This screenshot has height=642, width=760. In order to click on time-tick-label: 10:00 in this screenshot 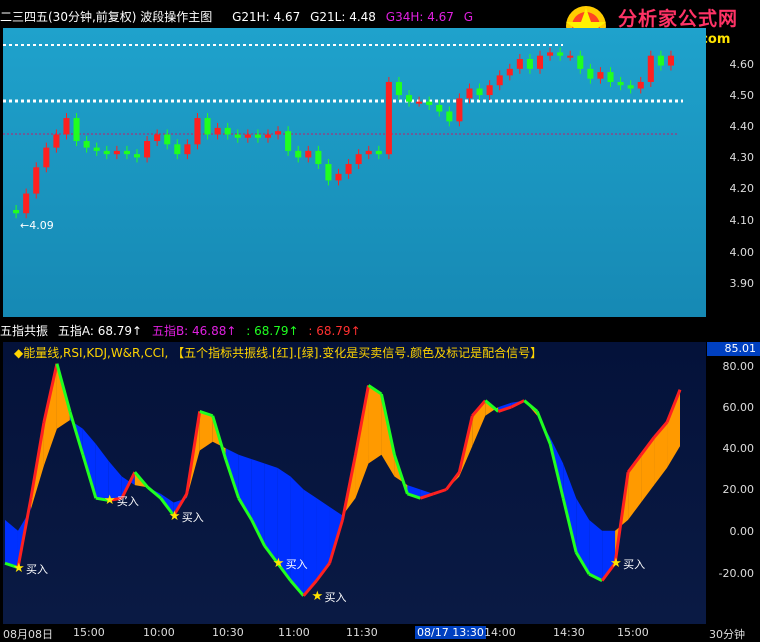, I will do `click(159, 632)`.